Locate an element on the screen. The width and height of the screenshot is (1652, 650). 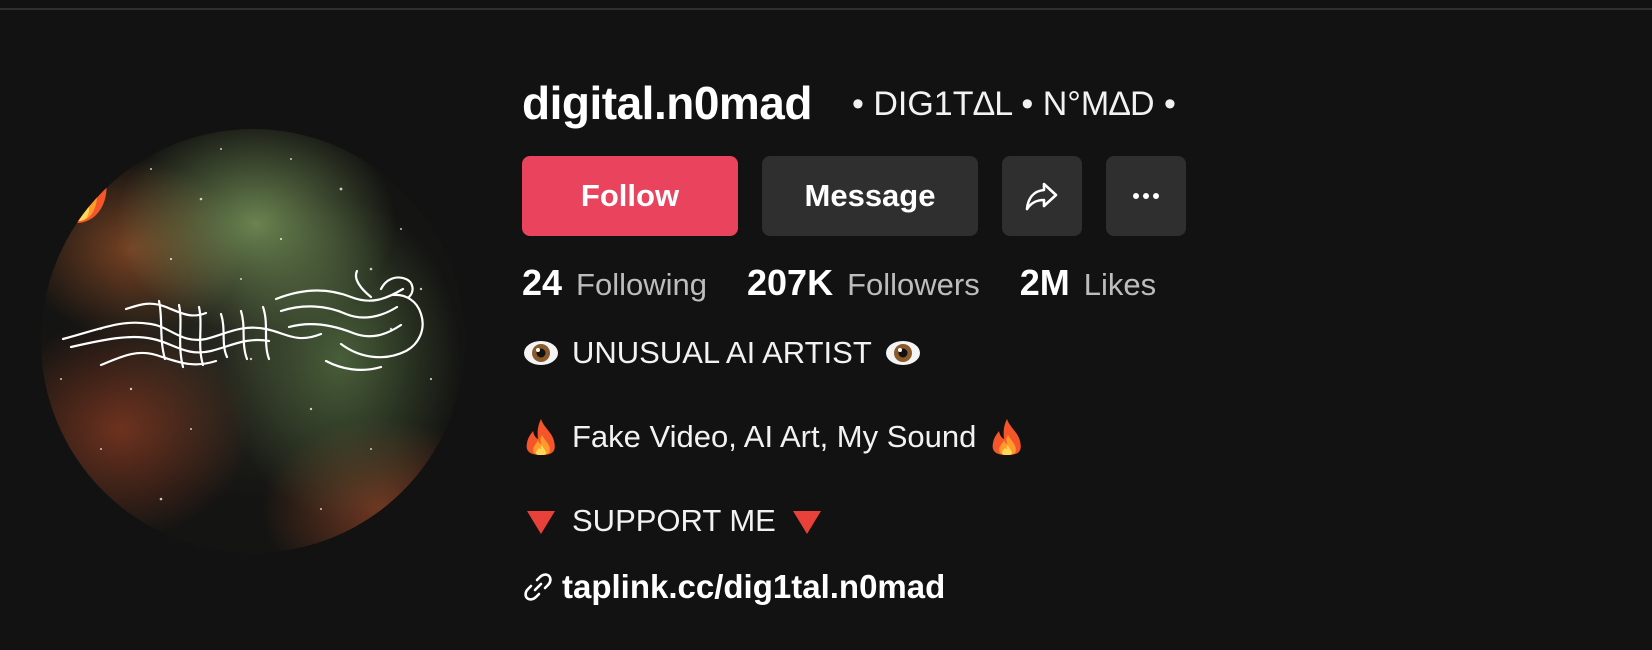
bio-line-2: Fake Video, AI Art, My Sound is located at coordinates (774, 437).